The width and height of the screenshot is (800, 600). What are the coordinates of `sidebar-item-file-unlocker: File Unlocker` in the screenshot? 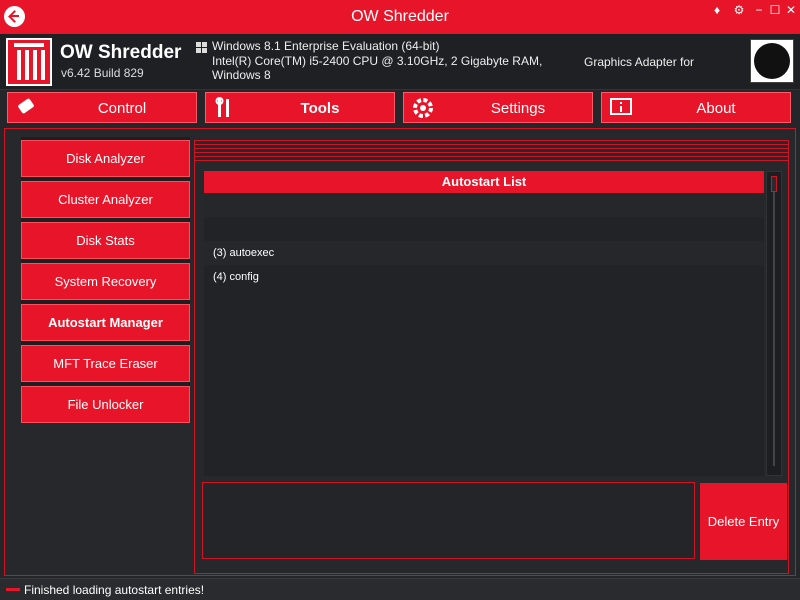 It's located at (105, 404).